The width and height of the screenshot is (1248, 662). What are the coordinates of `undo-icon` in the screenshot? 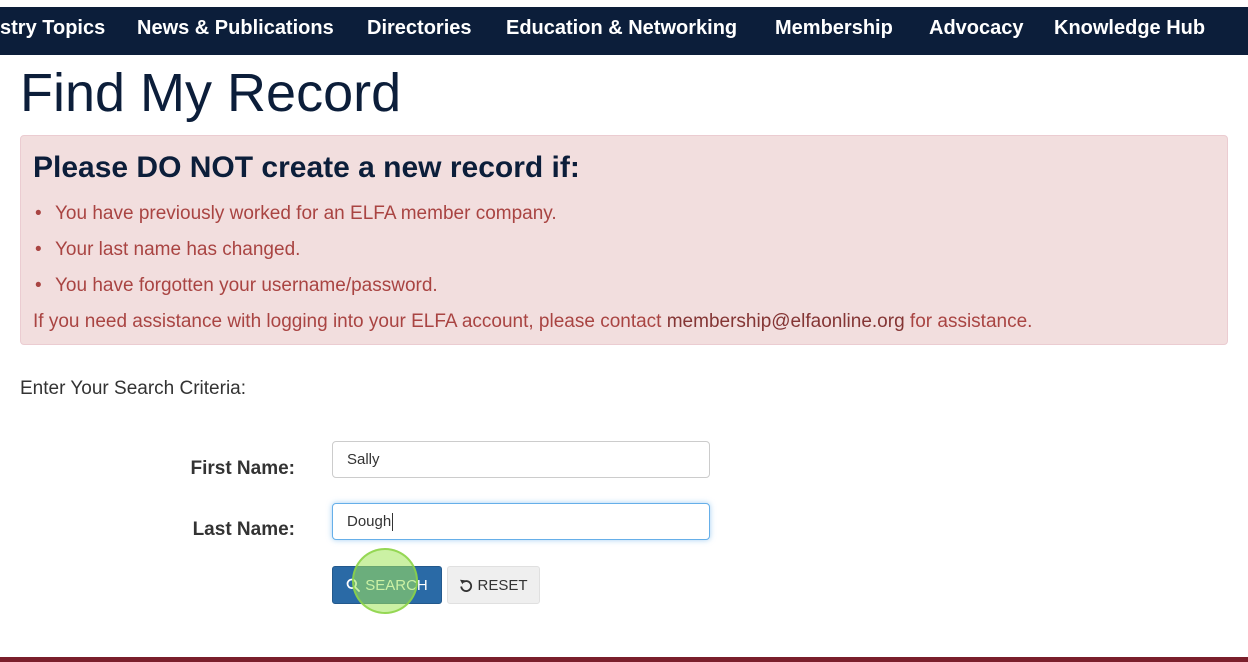 It's located at (466, 585).